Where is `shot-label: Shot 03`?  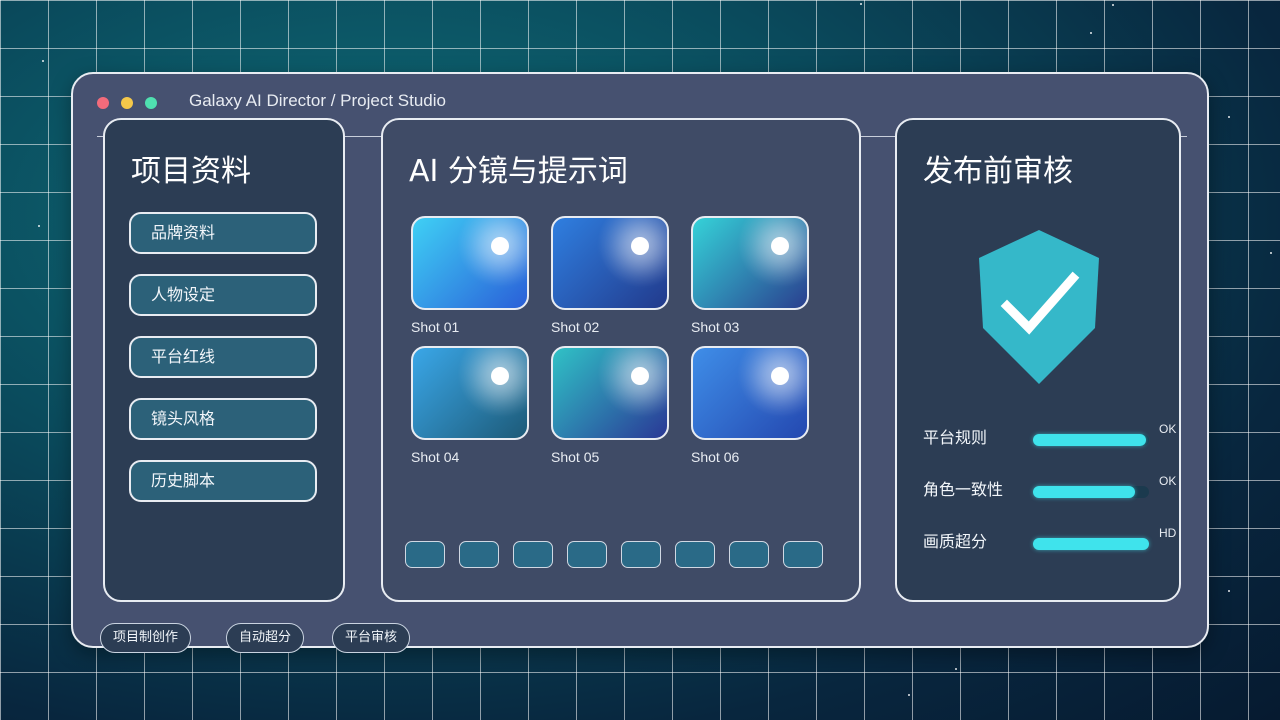 shot-label: Shot 03 is located at coordinates (715, 327).